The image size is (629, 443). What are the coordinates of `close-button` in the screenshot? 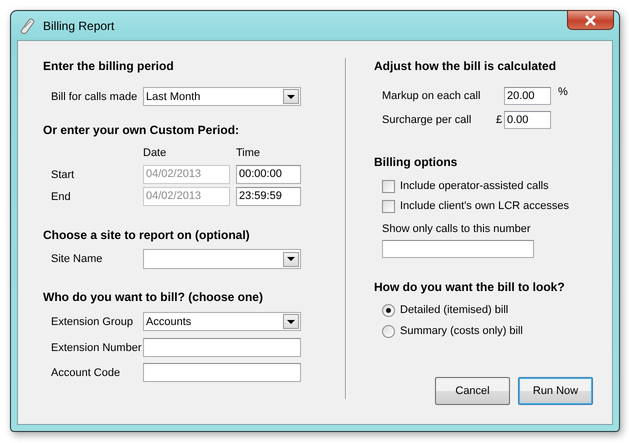 It's located at (590, 20).